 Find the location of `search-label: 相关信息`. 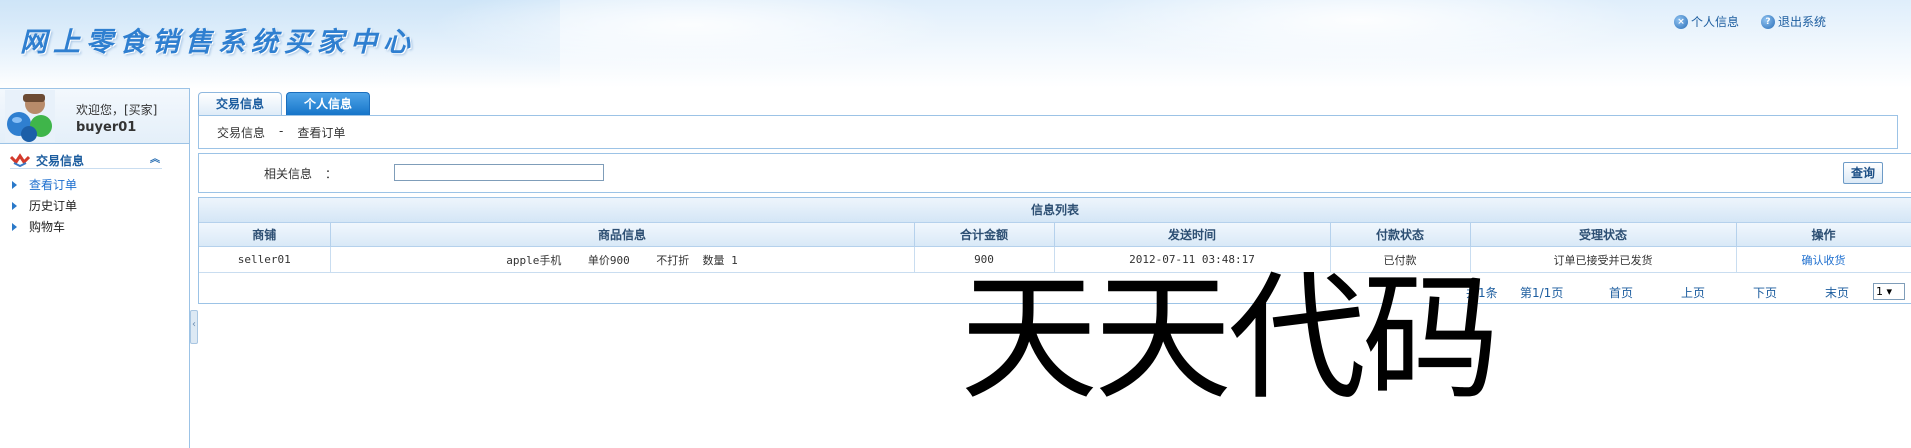

search-label: 相关信息 is located at coordinates (288, 174).